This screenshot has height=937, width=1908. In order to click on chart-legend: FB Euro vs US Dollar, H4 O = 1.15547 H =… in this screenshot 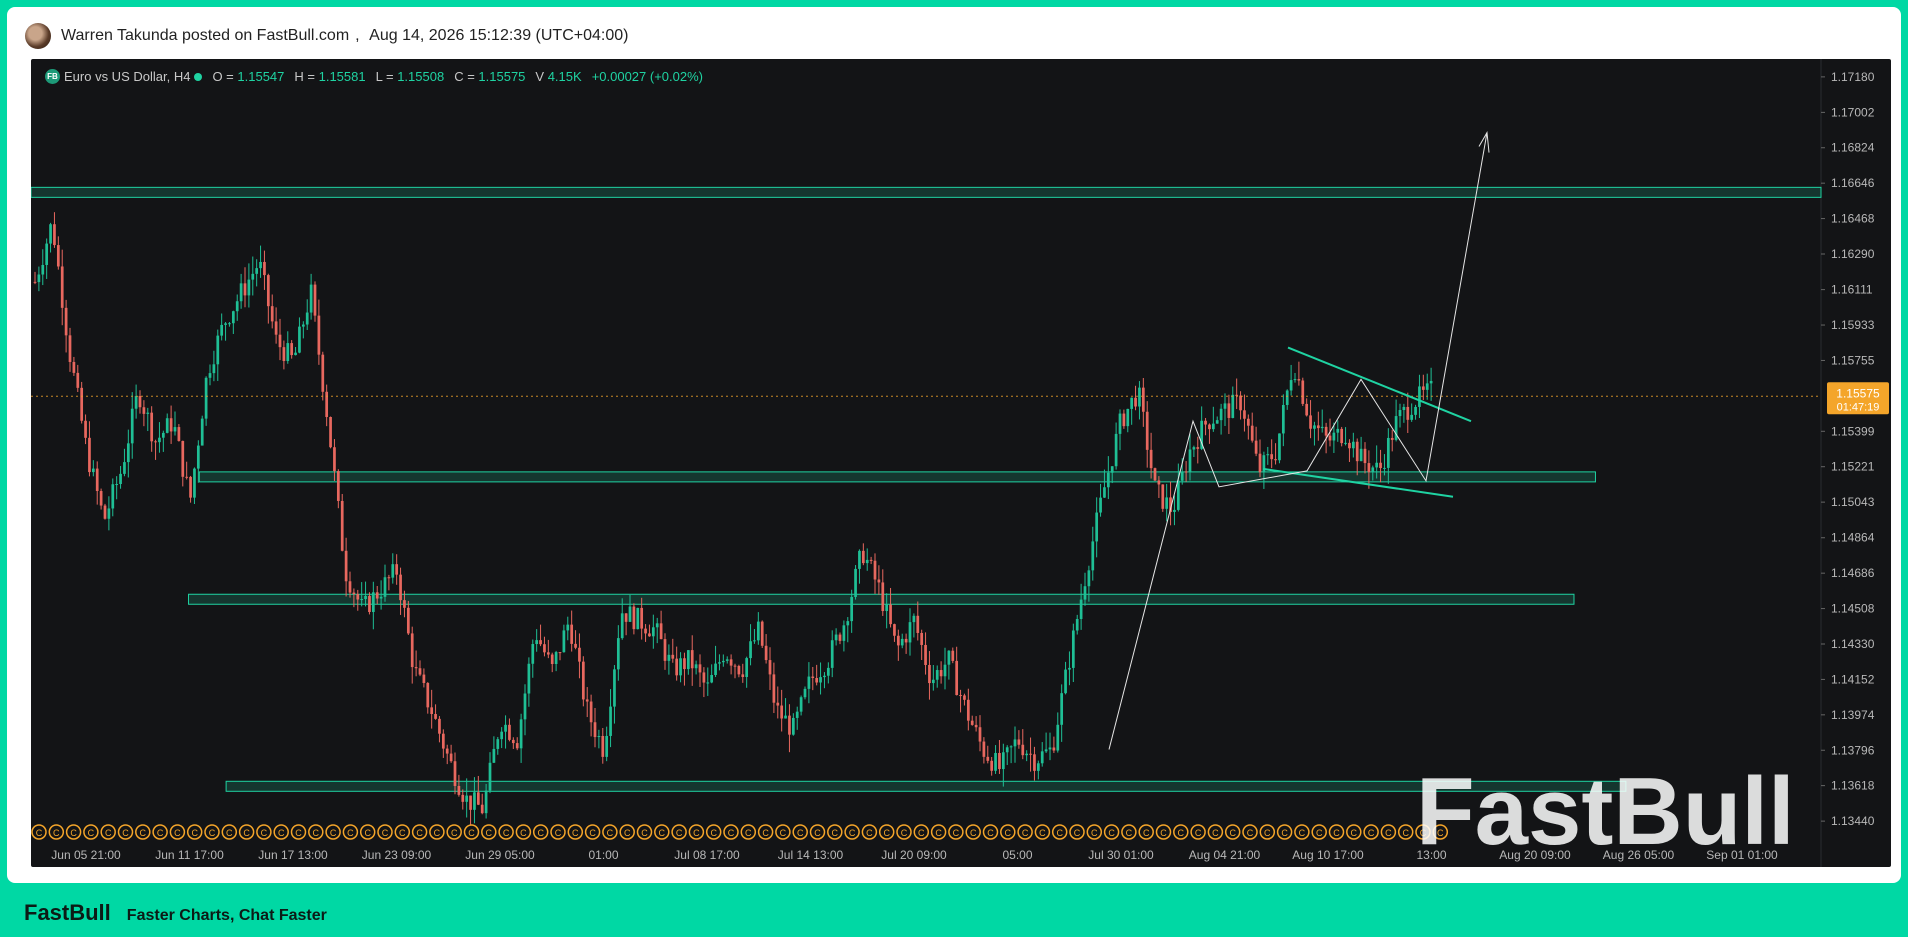, I will do `click(374, 76)`.